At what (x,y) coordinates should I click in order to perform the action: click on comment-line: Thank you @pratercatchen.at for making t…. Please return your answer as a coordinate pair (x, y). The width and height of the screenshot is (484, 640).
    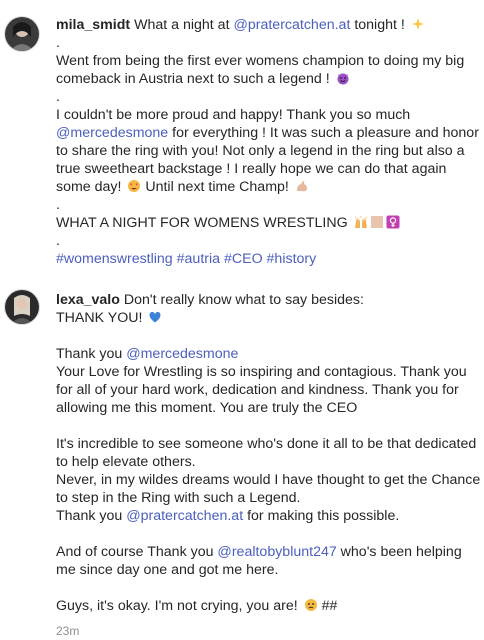
    Looking at the image, I should click on (268, 516).